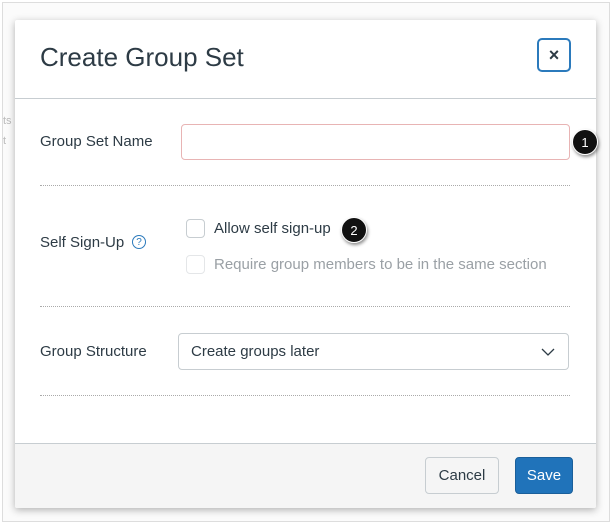 This screenshot has width=612, height=524. Describe the element at coordinates (272, 228) in the screenshot. I see `allow-self-signup-label: Allow self sign-up` at that location.